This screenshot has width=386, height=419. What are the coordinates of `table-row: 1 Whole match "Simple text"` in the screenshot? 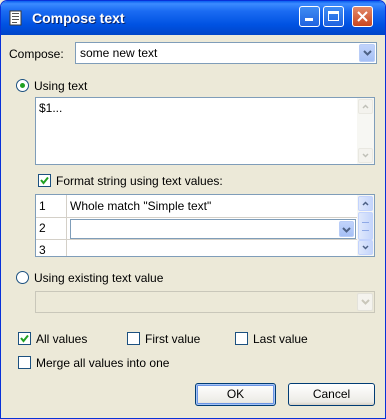 It's located at (196, 206).